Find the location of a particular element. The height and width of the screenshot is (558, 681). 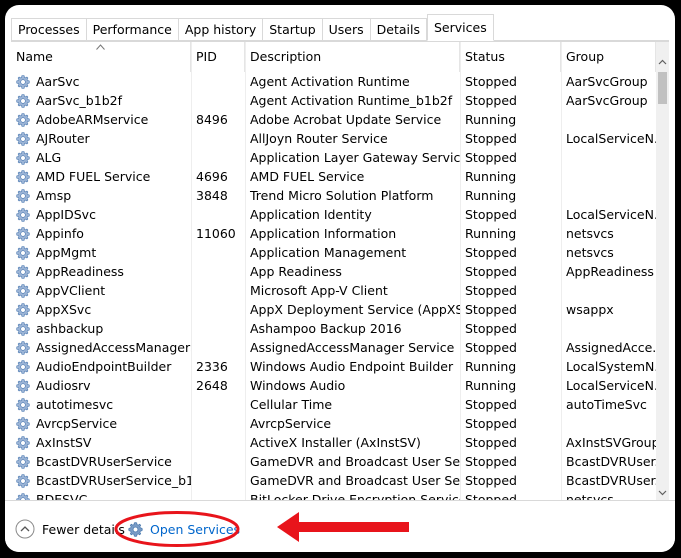

scroll-thumb is located at coordinates (662, 88).